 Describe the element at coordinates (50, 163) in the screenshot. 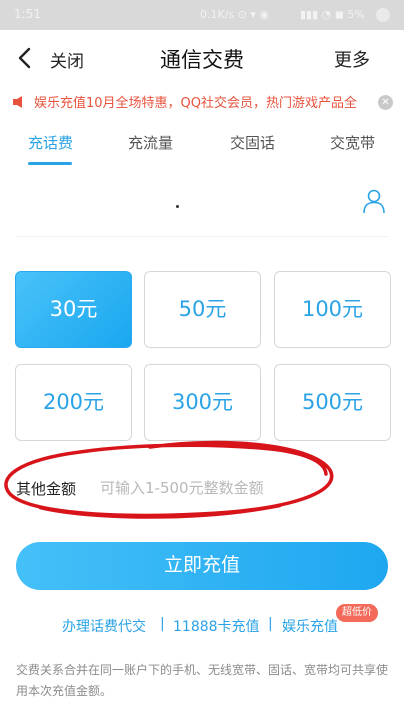

I see `active-tab-indicator` at that location.